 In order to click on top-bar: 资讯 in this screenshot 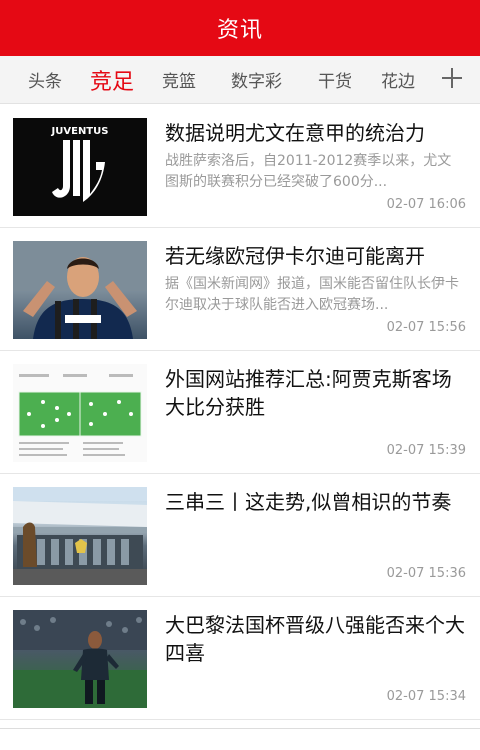, I will do `click(240, 28)`.